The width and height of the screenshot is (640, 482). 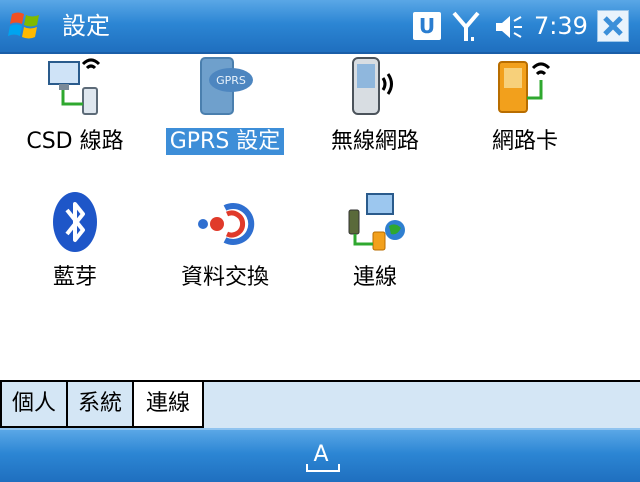 I want to click on clock: 7:39, so click(x=561, y=26).